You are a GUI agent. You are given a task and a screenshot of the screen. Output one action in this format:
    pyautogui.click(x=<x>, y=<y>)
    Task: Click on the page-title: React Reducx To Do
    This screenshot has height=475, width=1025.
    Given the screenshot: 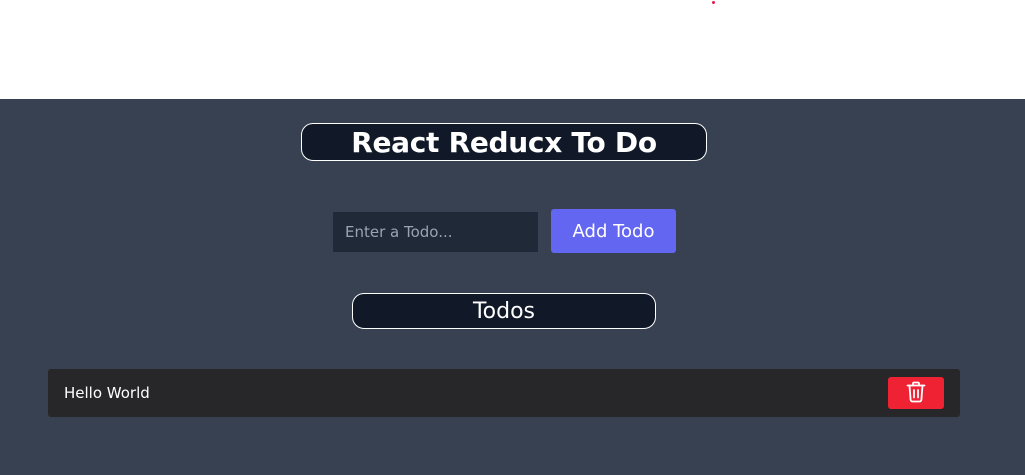 What is the action you would take?
    pyautogui.click(x=504, y=142)
    